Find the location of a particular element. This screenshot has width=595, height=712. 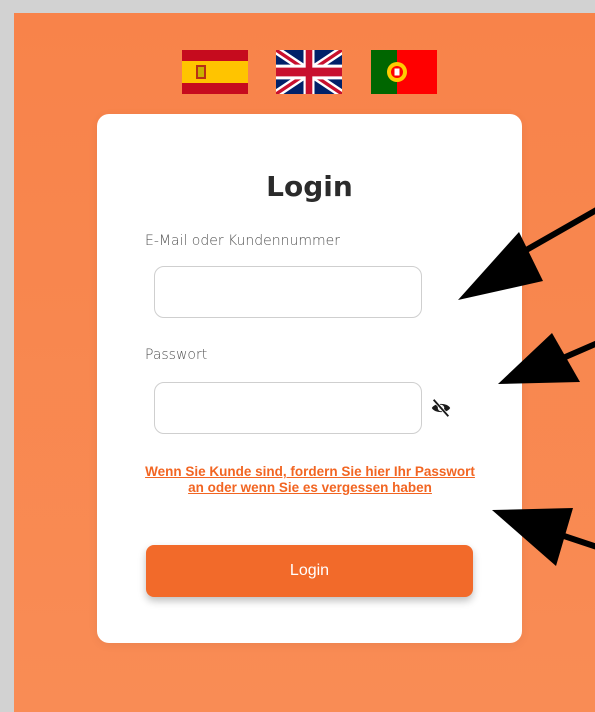

spain-flag-icon is located at coordinates (215, 72).